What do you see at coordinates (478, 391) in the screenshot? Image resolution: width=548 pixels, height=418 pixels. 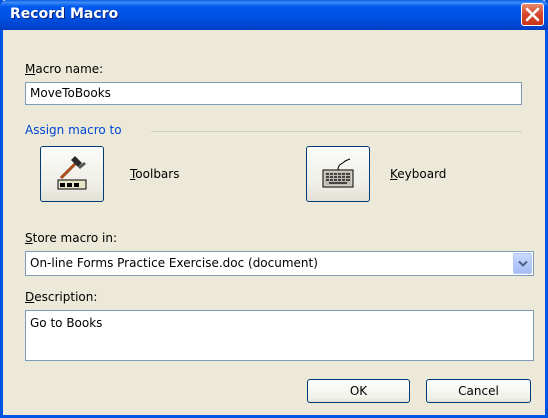 I see `cancel-button: Cancel` at bounding box center [478, 391].